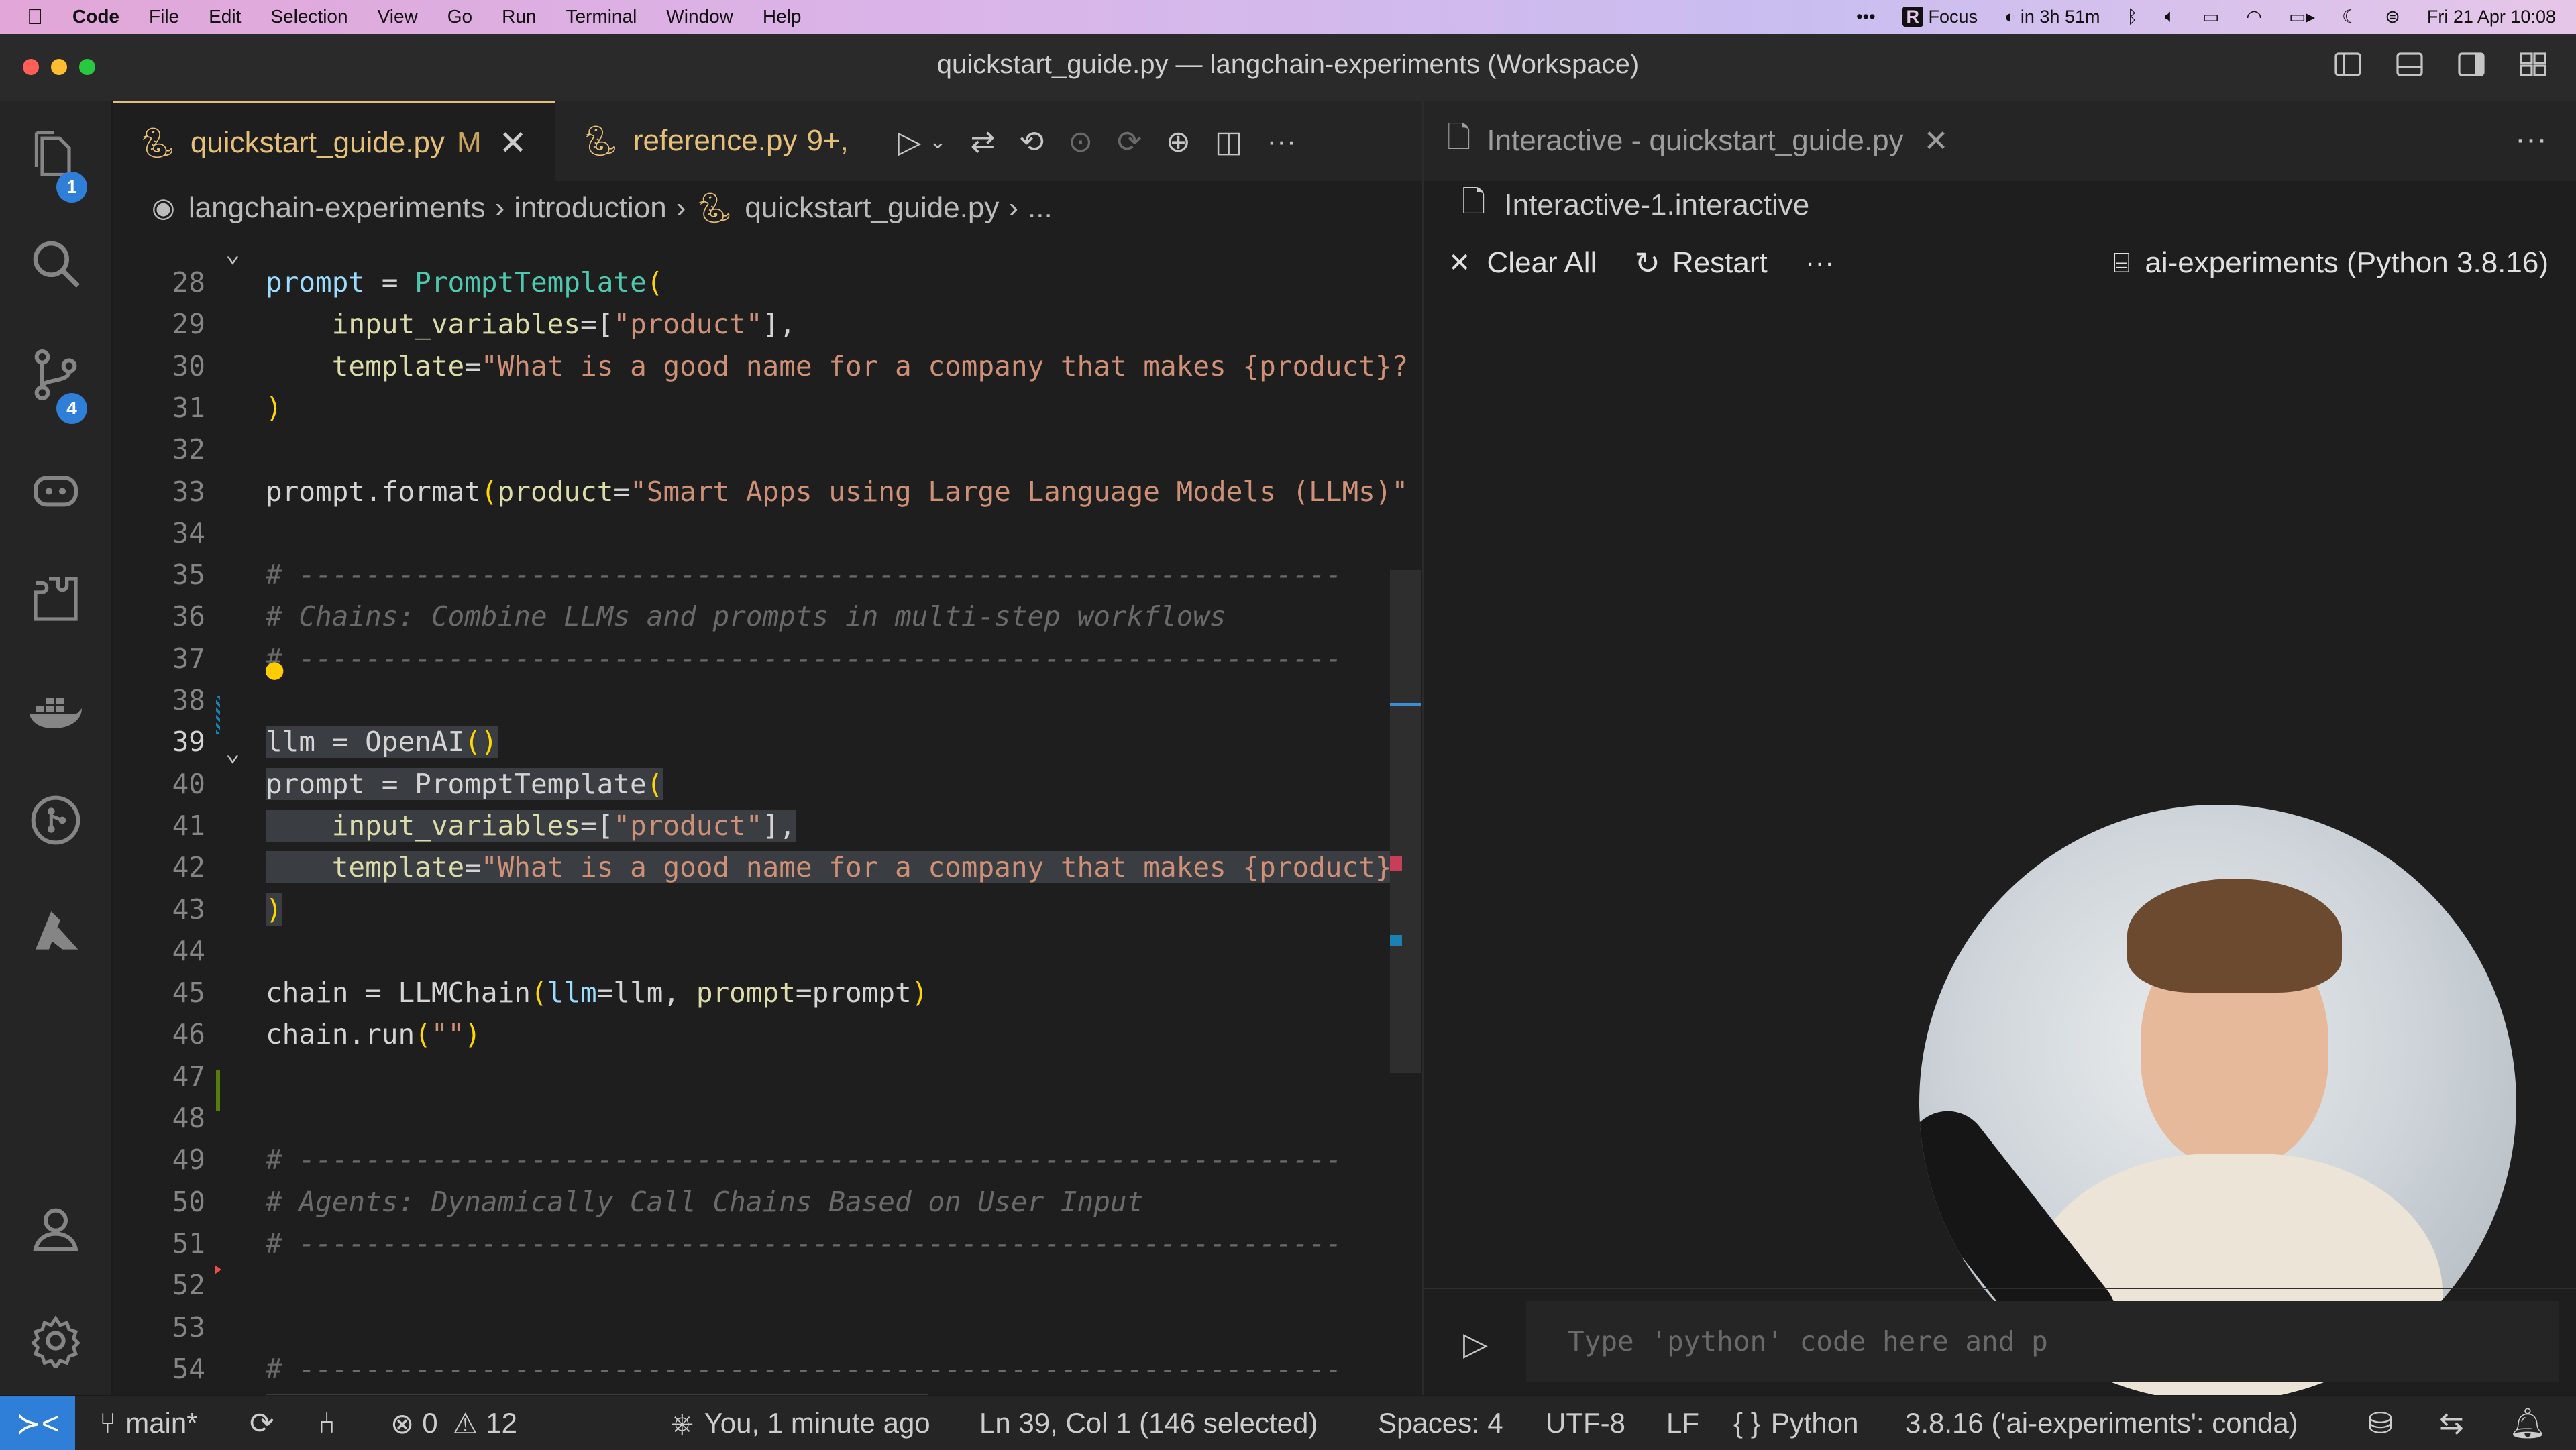 The height and width of the screenshot is (1450, 2576). Describe the element at coordinates (56, 1229) in the screenshot. I see `accounts-icon` at that location.